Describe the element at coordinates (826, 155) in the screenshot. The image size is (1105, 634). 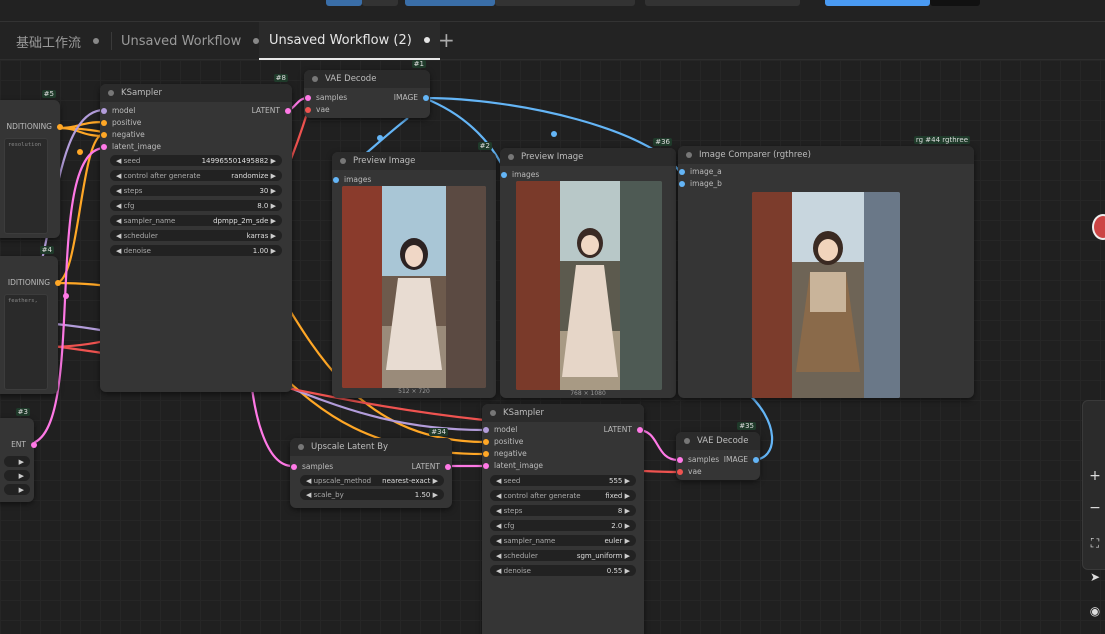
I see `node-title: Image Comparer (rgthree)` at that location.